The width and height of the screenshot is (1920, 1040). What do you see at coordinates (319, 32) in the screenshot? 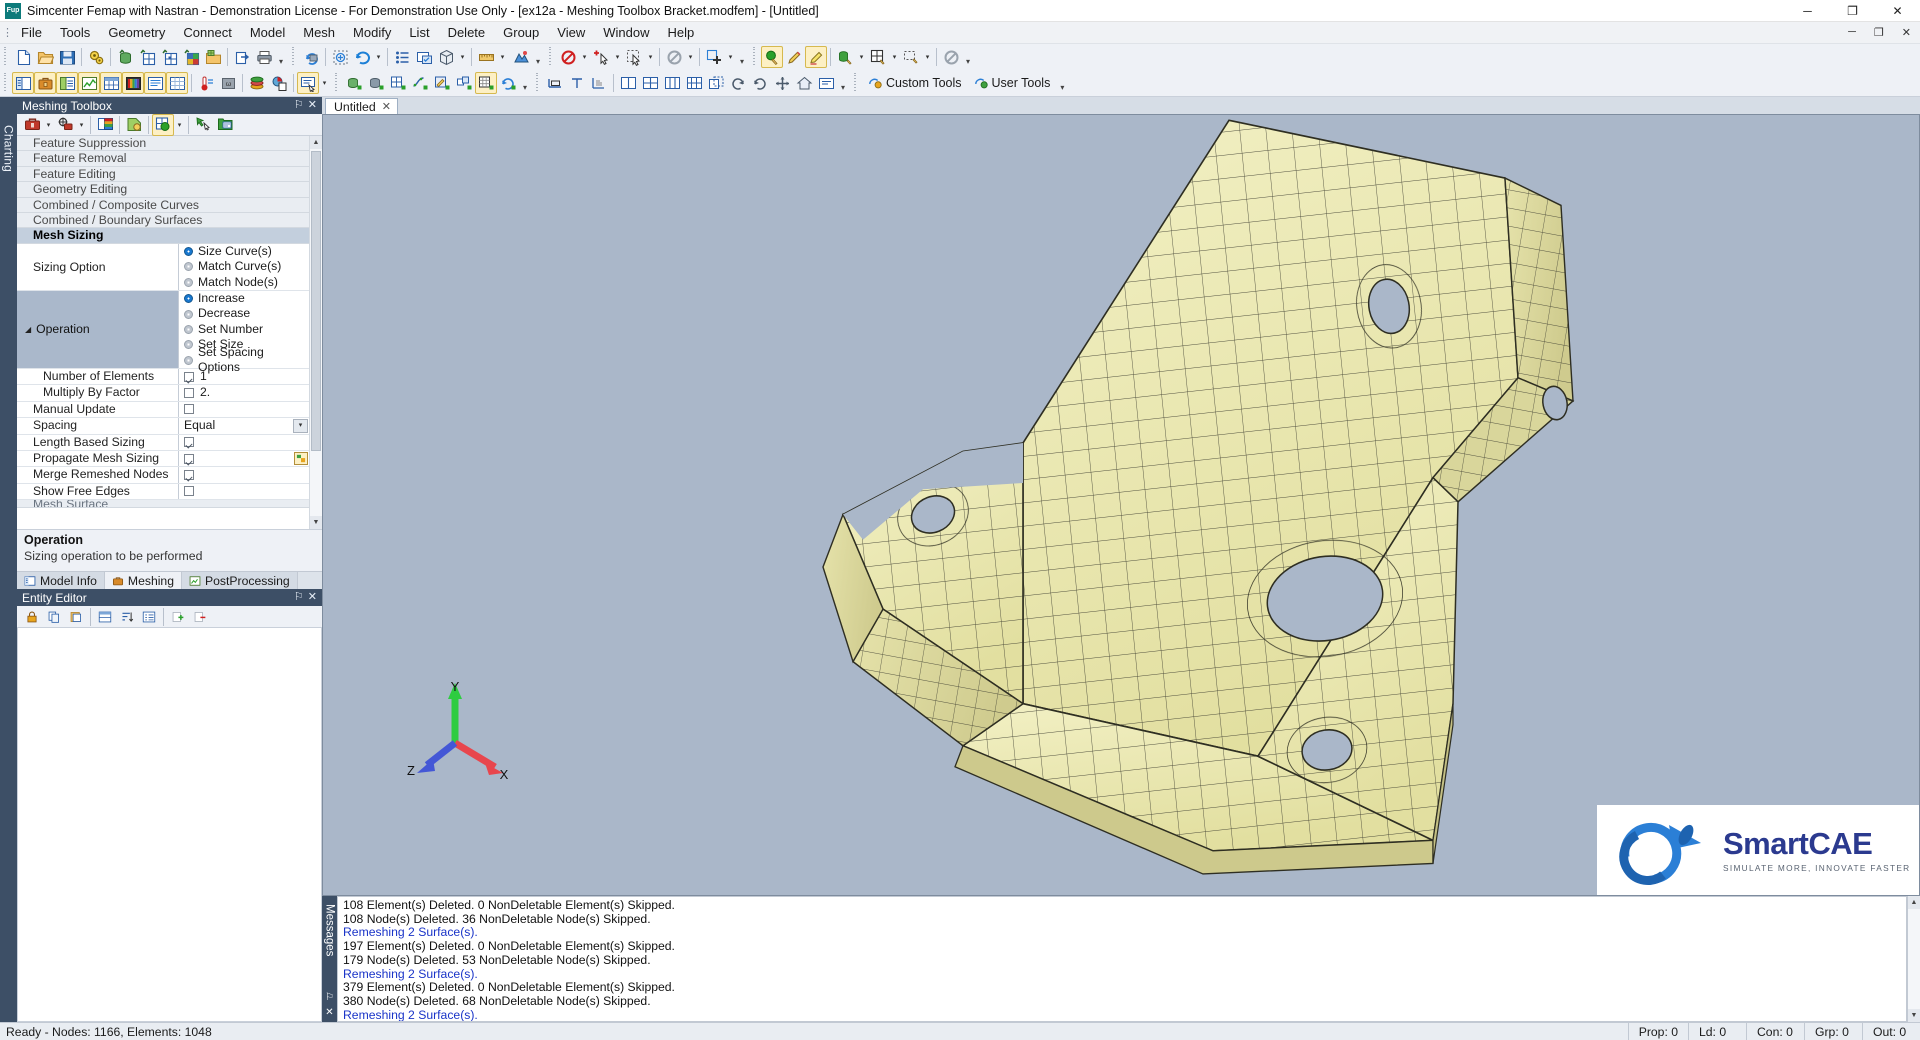
I see `menu-item-mesh: Mesh` at bounding box center [319, 32].